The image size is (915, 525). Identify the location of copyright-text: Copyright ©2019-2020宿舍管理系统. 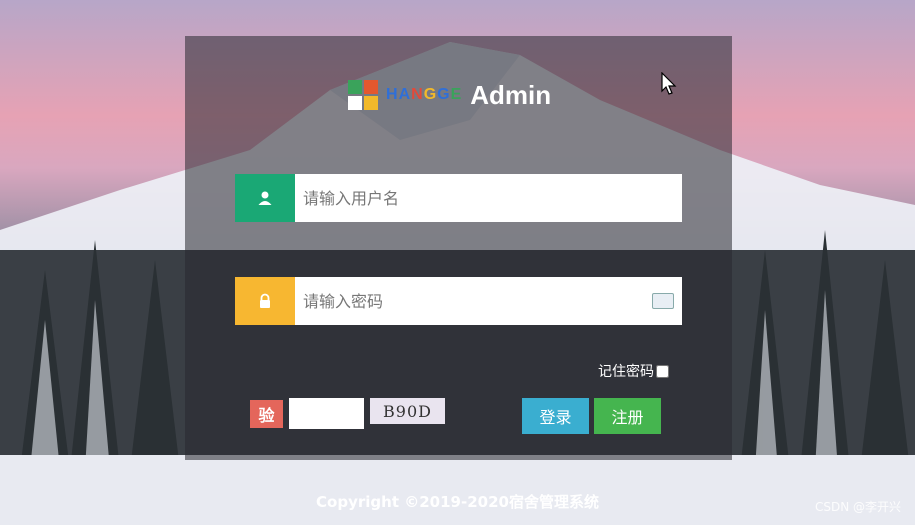
(457, 502).